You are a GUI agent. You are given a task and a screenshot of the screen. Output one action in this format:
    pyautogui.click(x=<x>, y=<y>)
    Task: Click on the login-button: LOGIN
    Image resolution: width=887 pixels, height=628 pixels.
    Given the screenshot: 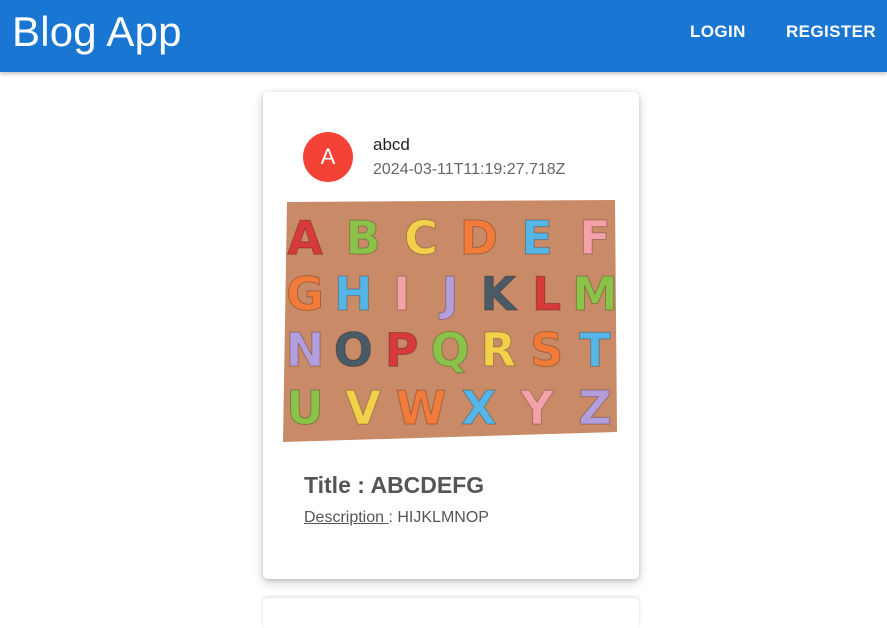 What is the action you would take?
    pyautogui.click(x=718, y=32)
    